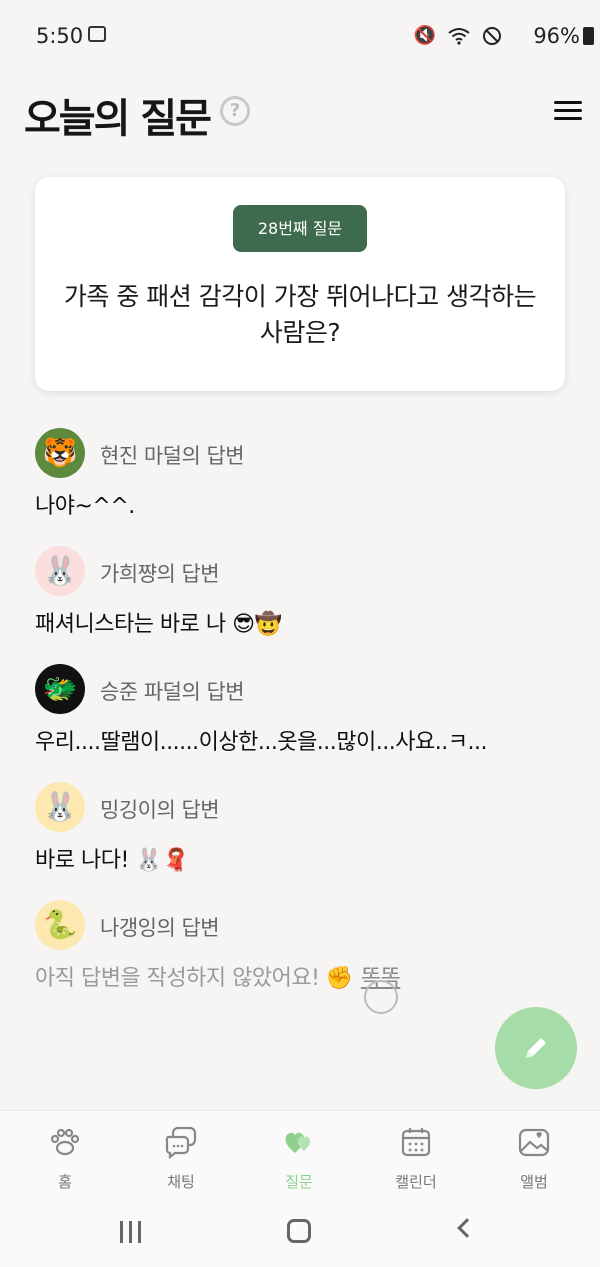 This screenshot has height=1267, width=600. What do you see at coordinates (299, 1231) in the screenshot?
I see `home-button-icon` at bounding box center [299, 1231].